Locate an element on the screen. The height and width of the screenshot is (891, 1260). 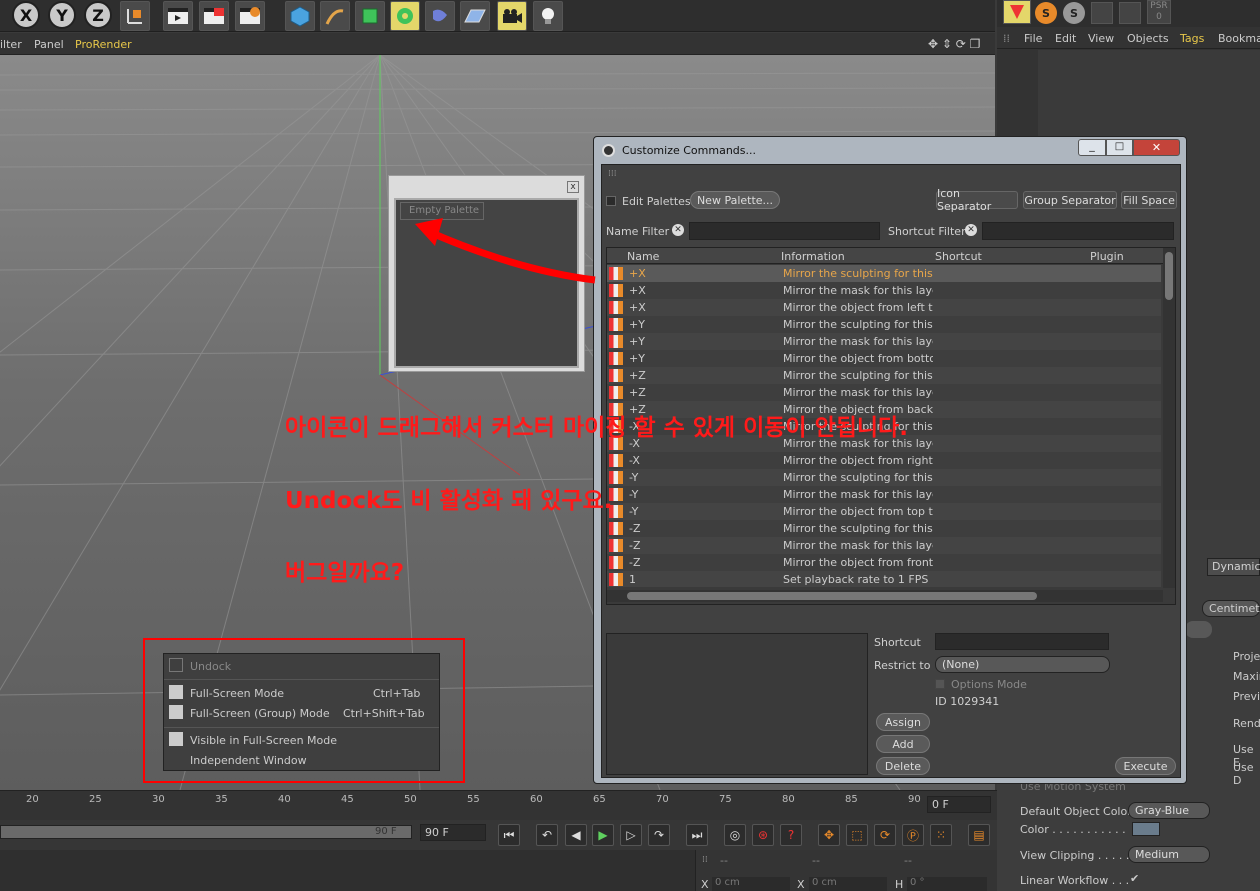
objects-menu-file: File is located at coordinates (1033, 38).